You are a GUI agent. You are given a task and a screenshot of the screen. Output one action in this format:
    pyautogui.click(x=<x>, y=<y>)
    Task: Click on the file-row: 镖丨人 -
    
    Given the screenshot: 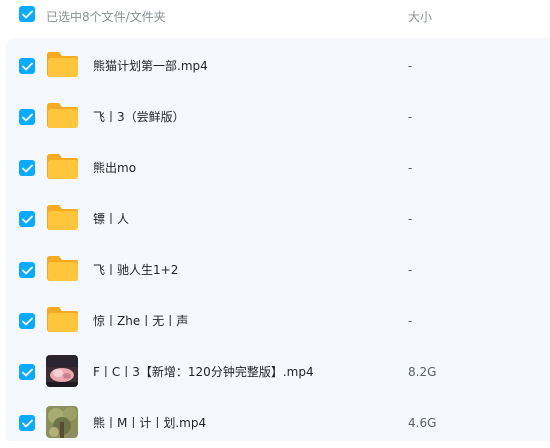 What is the action you would take?
    pyautogui.click(x=278, y=218)
    